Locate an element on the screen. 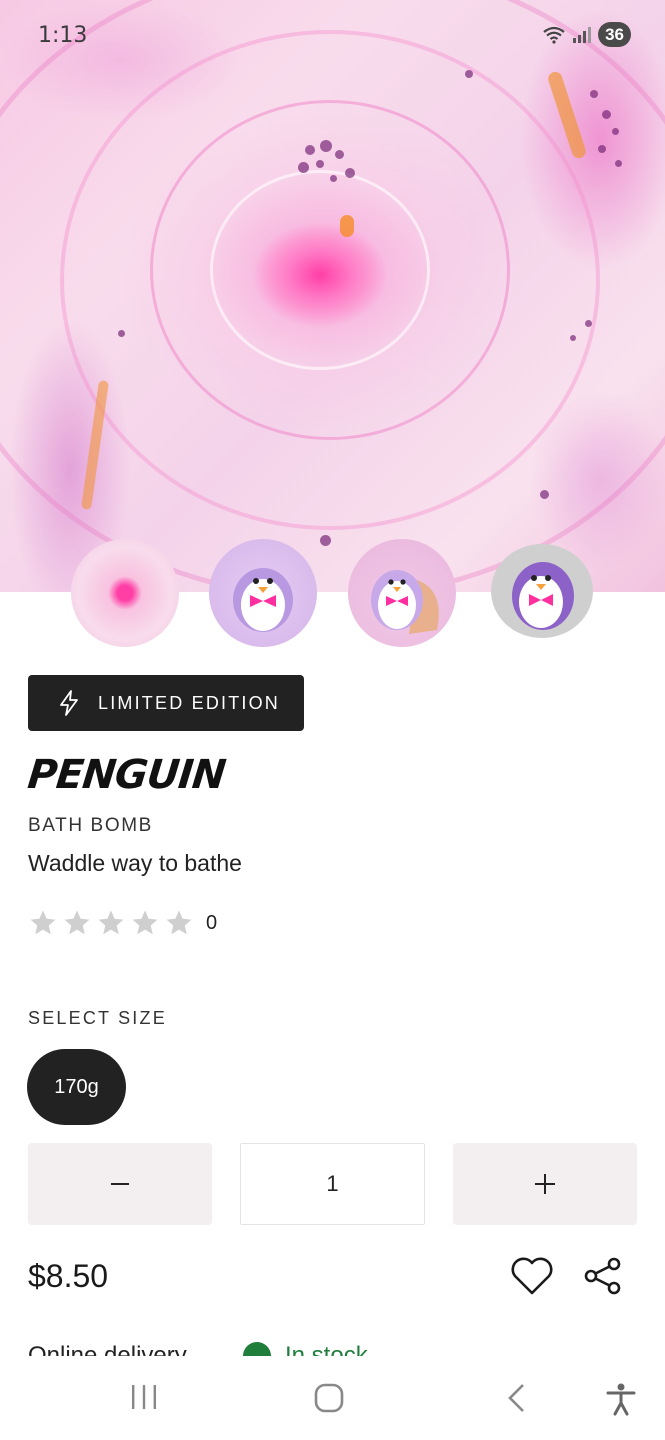 The height and width of the screenshot is (1440, 665). product-title: PENGUIN is located at coordinates (126, 775).